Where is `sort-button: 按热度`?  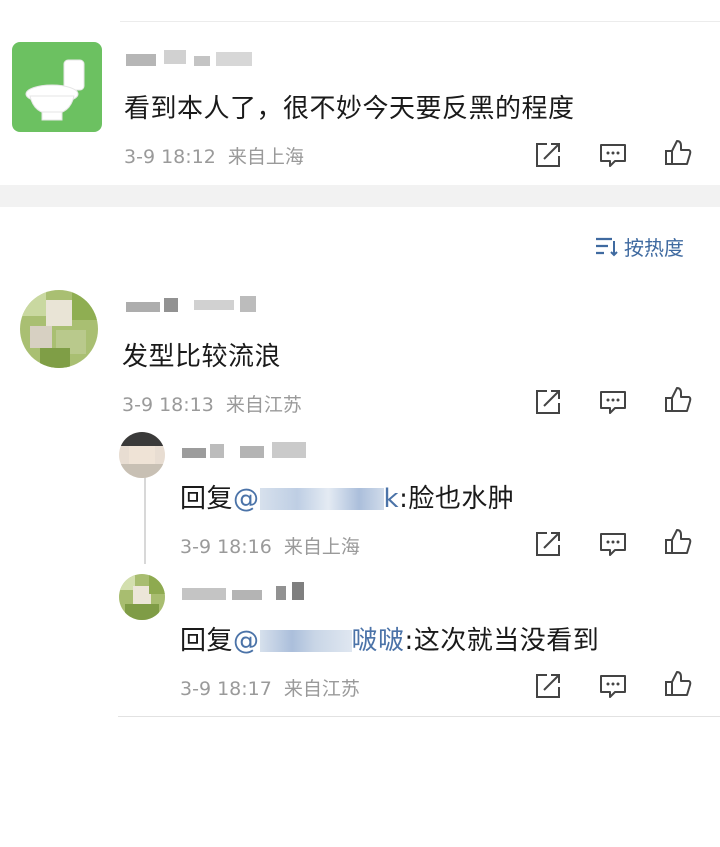
sort-button: 按热度 is located at coordinates (639, 246).